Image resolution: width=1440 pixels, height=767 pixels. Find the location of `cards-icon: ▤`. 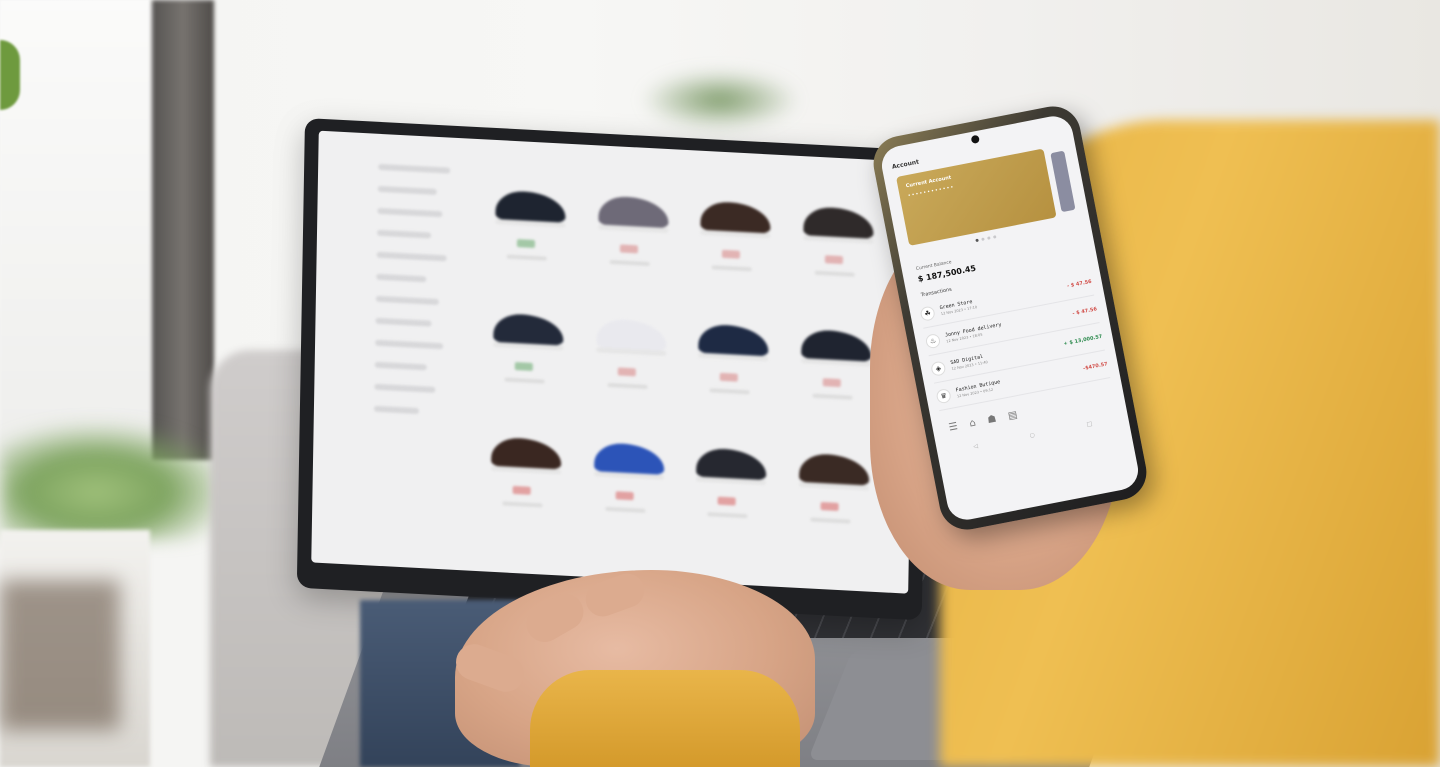

cards-icon: ▤ is located at coordinates (1012, 415).